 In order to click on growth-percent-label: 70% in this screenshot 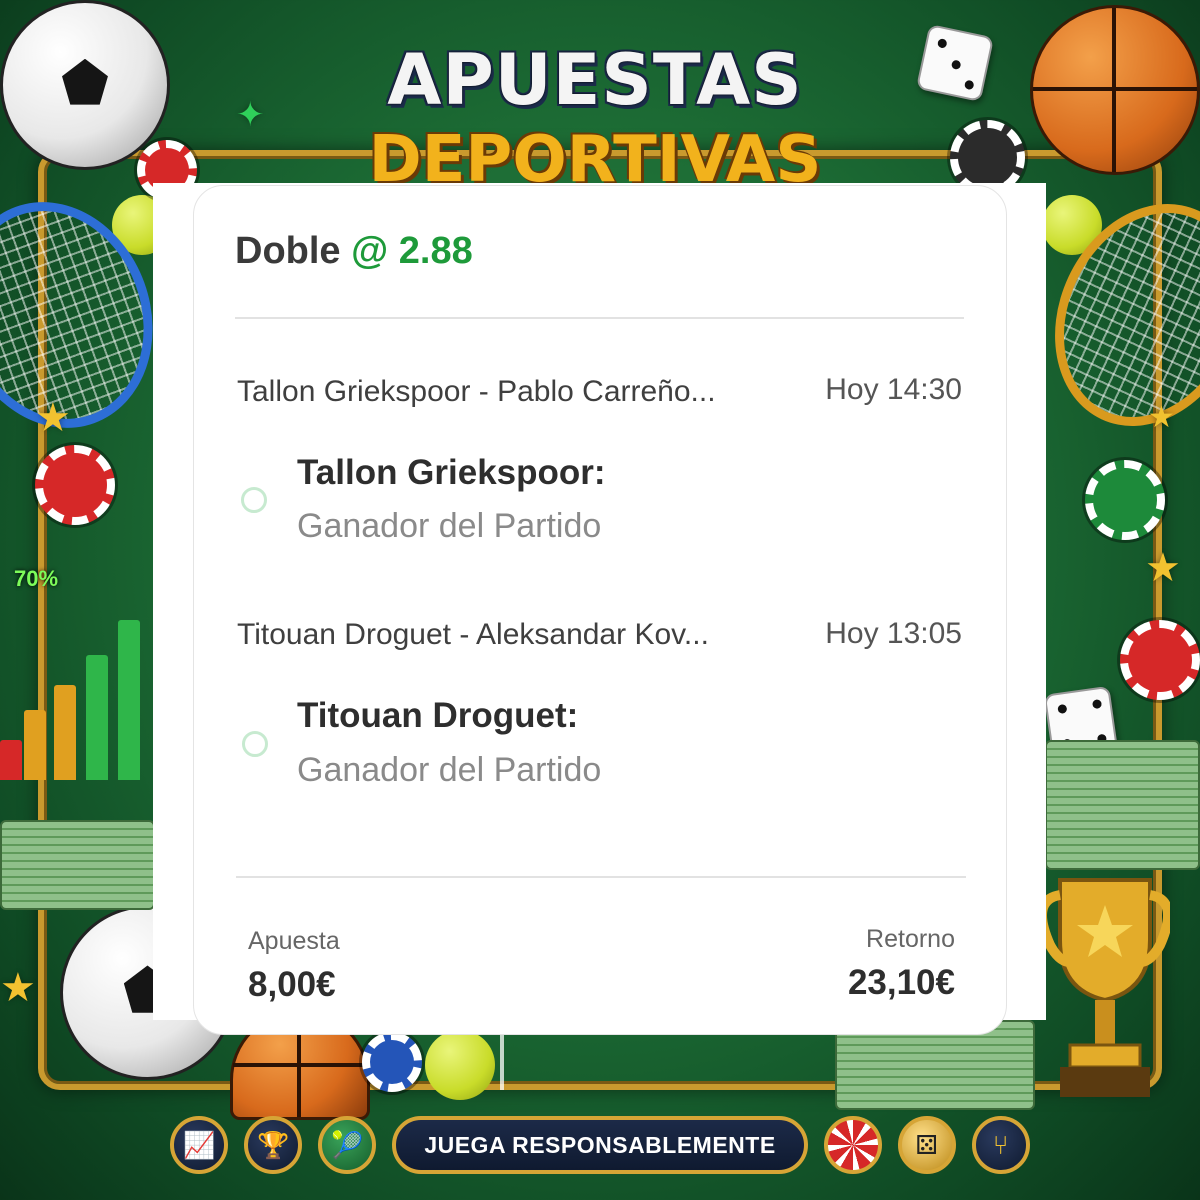, I will do `click(36, 578)`.